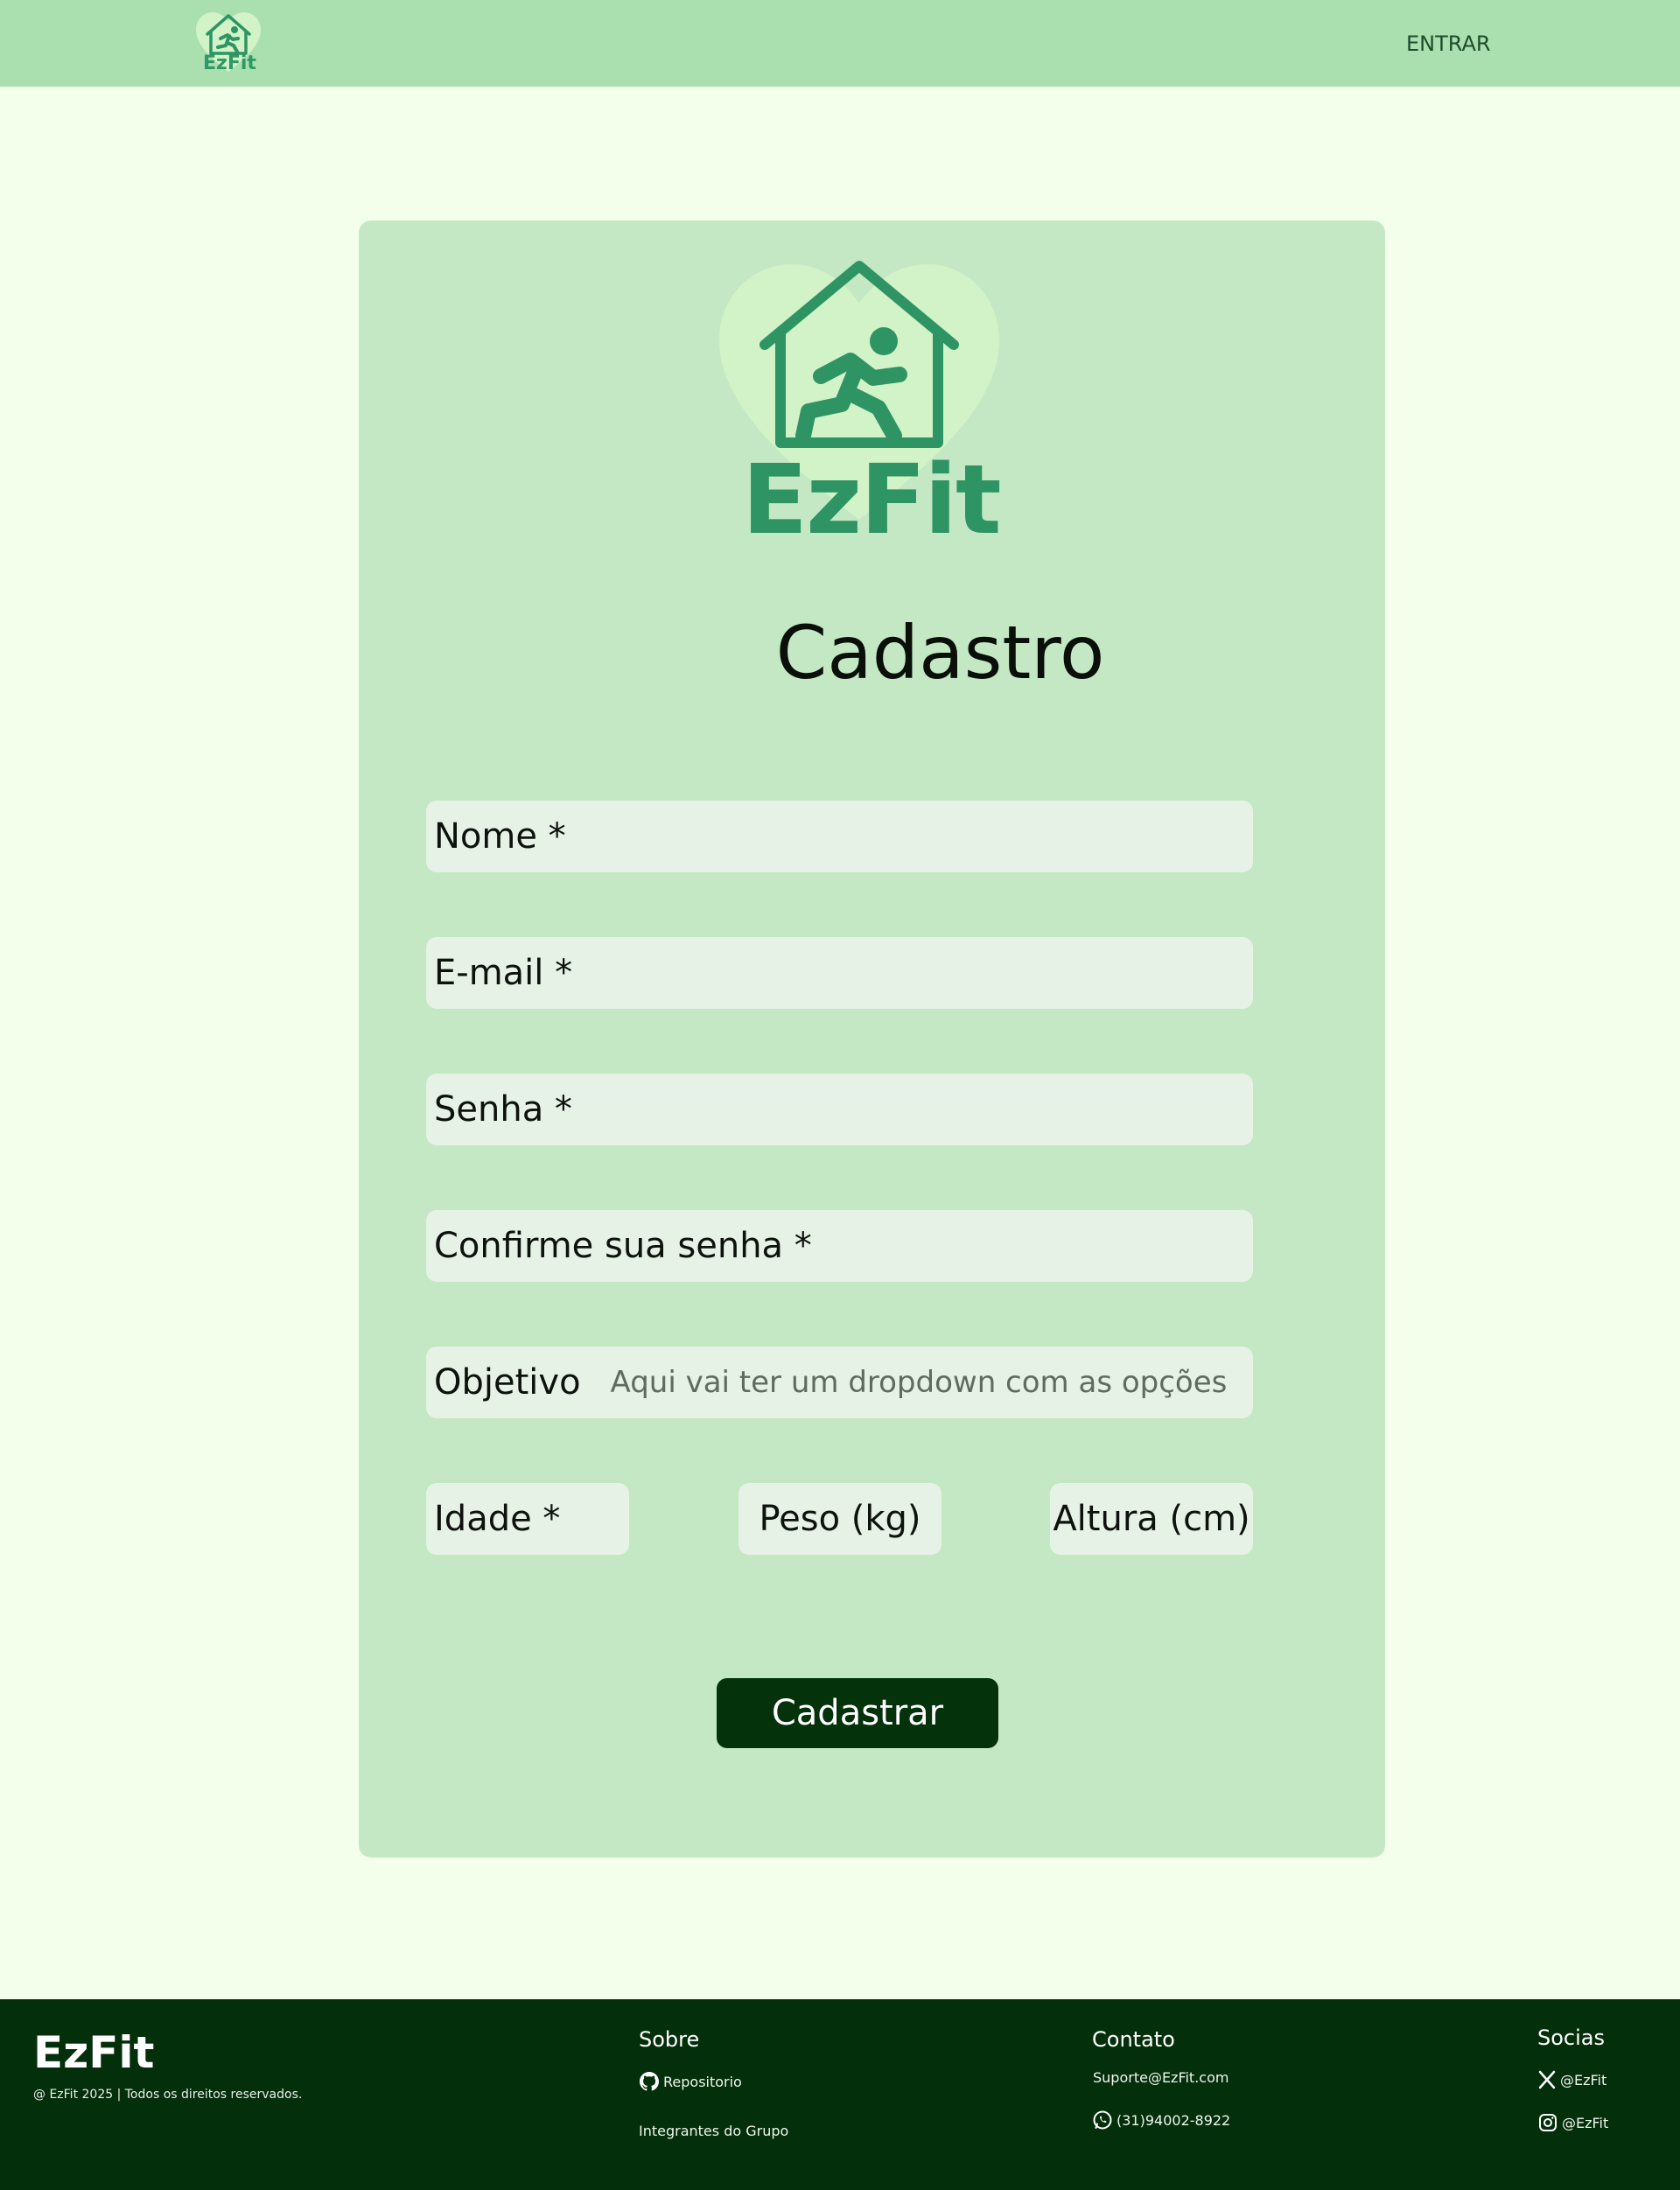  What do you see at coordinates (1547, 2079) in the screenshot?
I see `x-icon` at bounding box center [1547, 2079].